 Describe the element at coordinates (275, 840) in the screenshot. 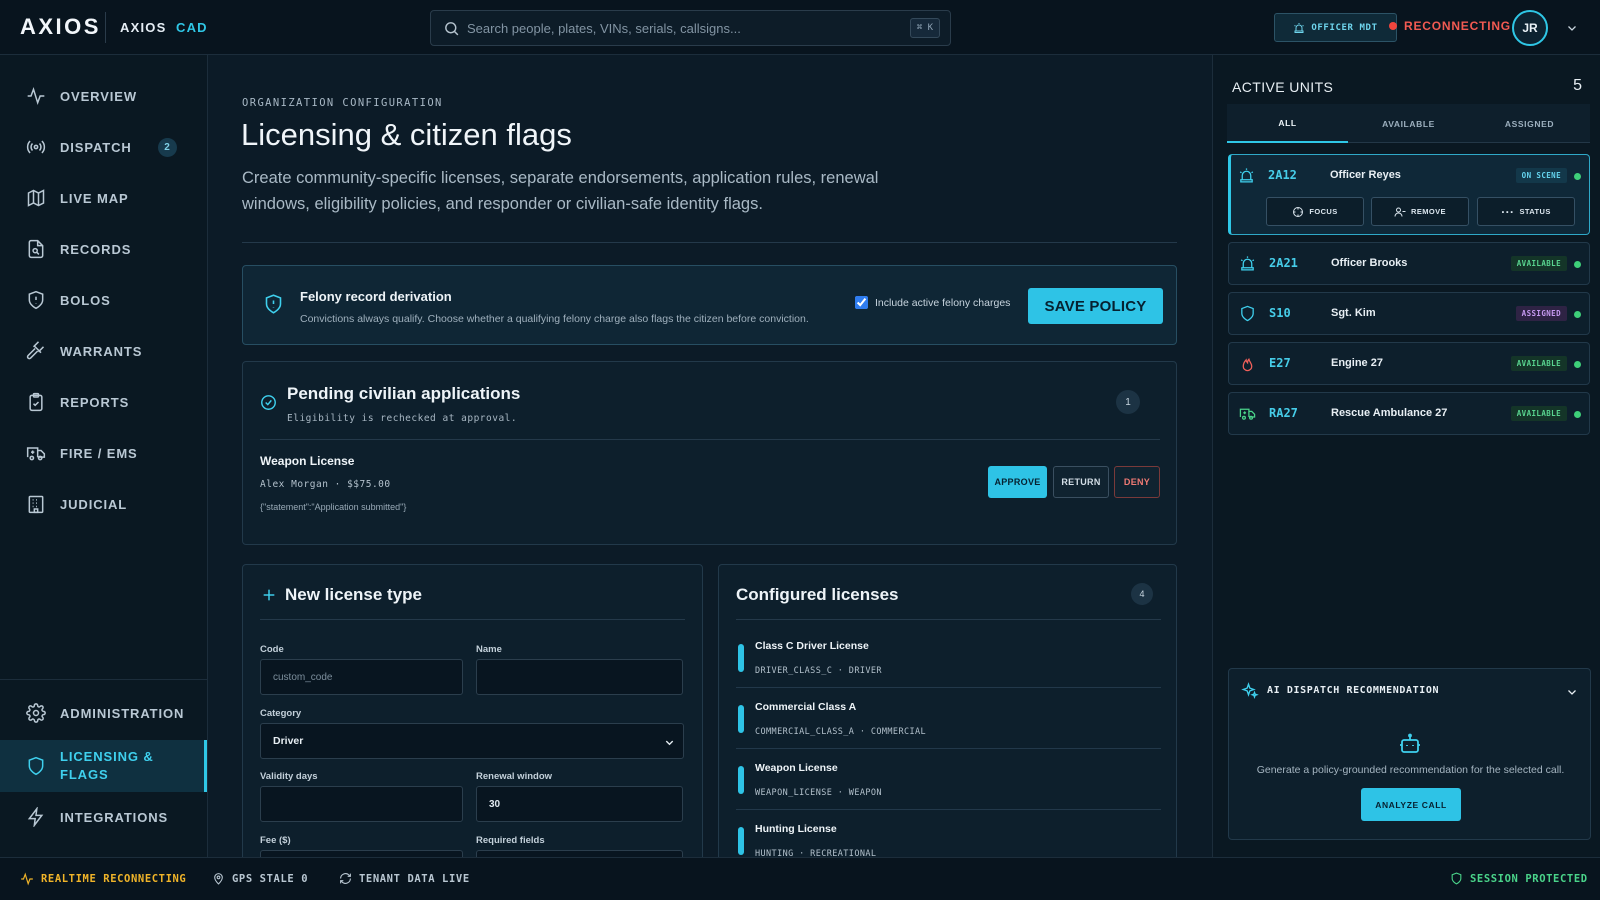

I see `fee-label: Fee ($)` at that location.